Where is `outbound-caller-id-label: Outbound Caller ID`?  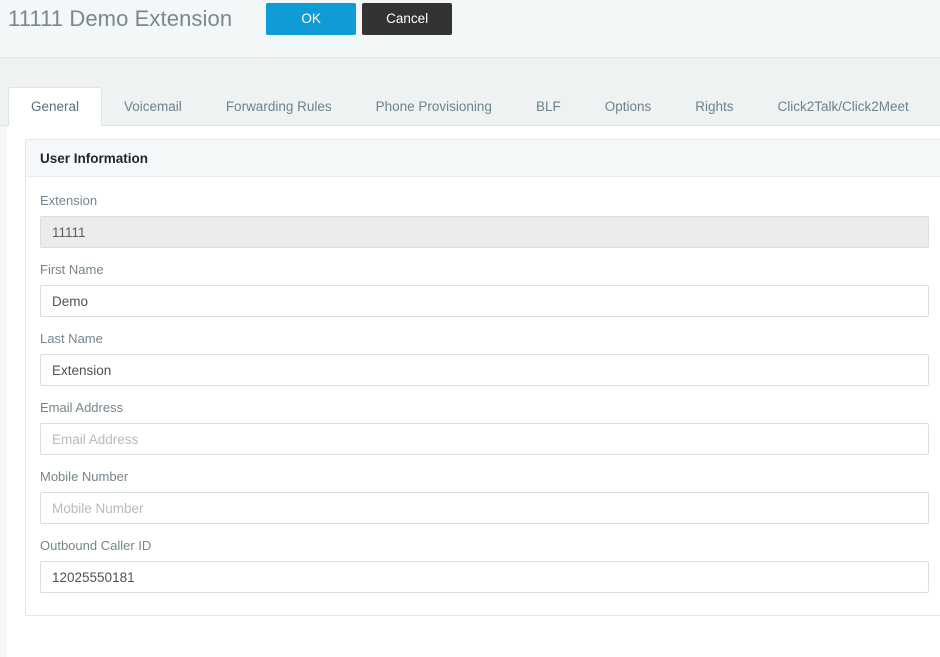
outbound-caller-id-label: Outbound Caller ID is located at coordinates (96, 545).